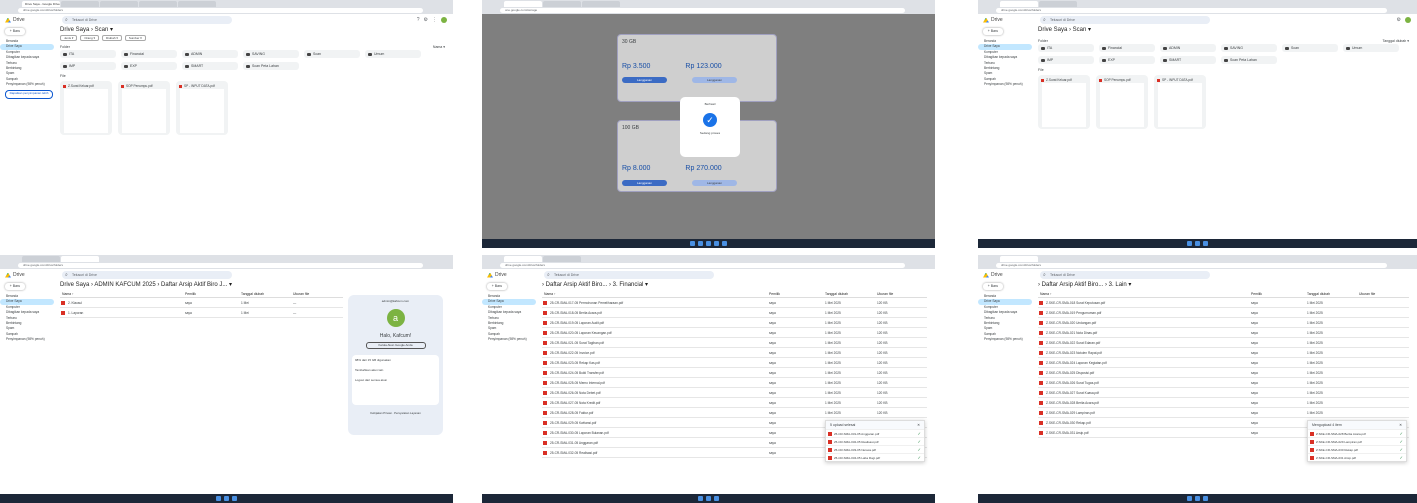 Image resolution: width=1417 pixels, height=503 pixels. Describe the element at coordinates (144, 108) in the screenshot. I see `file-card: SOP Penumpu.pdf` at that location.